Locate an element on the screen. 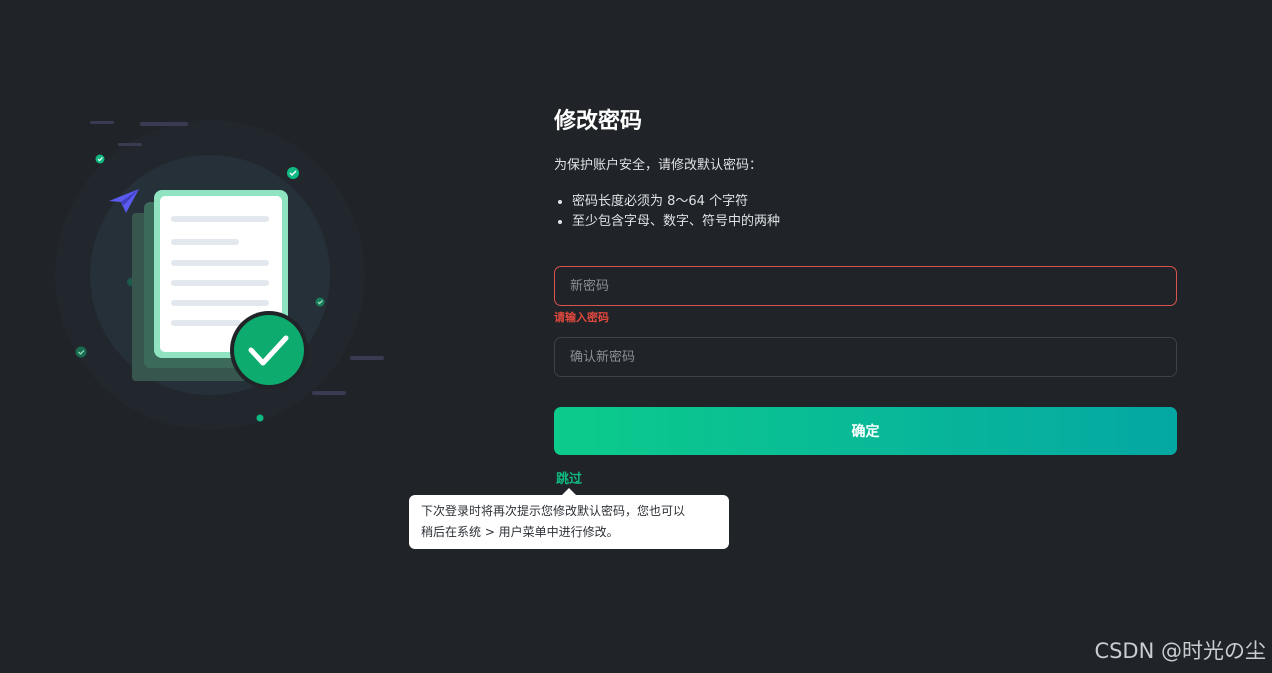 The width and height of the screenshot is (1272, 673). password-rule-length: 密码长度必须为 8～64 个字符 is located at coordinates (874, 202).